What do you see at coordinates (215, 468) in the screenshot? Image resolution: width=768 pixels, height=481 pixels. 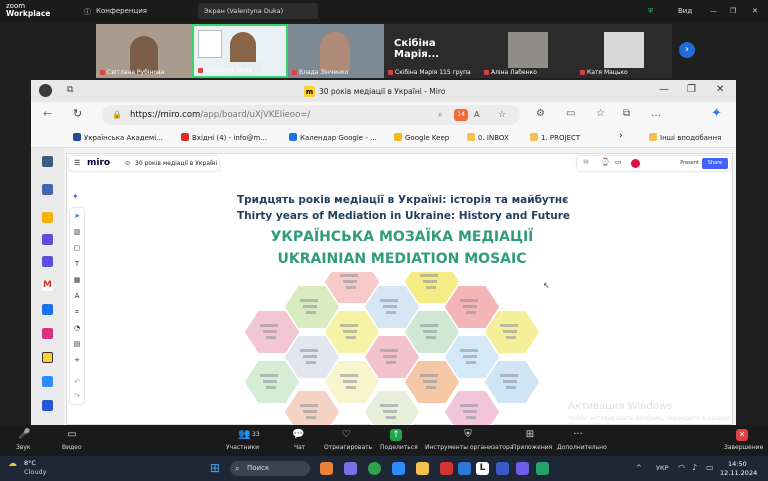 I see `start-icon: ⊞` at bounding box center [215, 468].